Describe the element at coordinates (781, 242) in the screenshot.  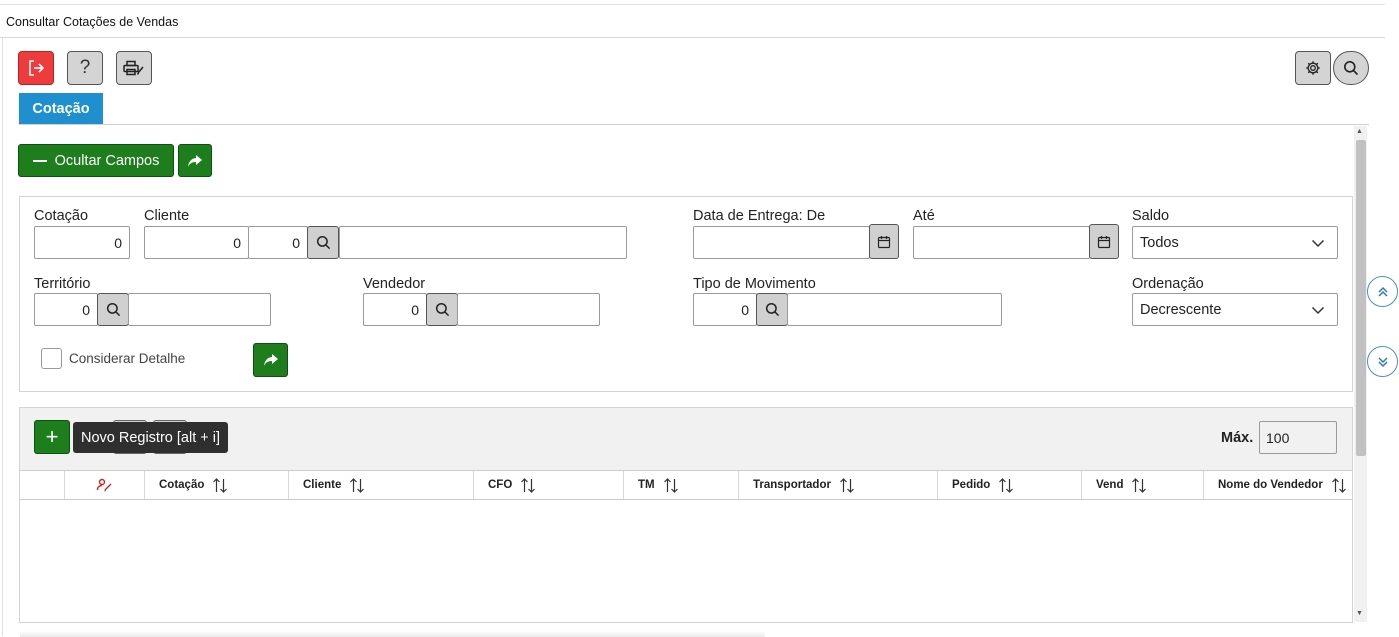
I see `data-entrega-de-input` at that location.